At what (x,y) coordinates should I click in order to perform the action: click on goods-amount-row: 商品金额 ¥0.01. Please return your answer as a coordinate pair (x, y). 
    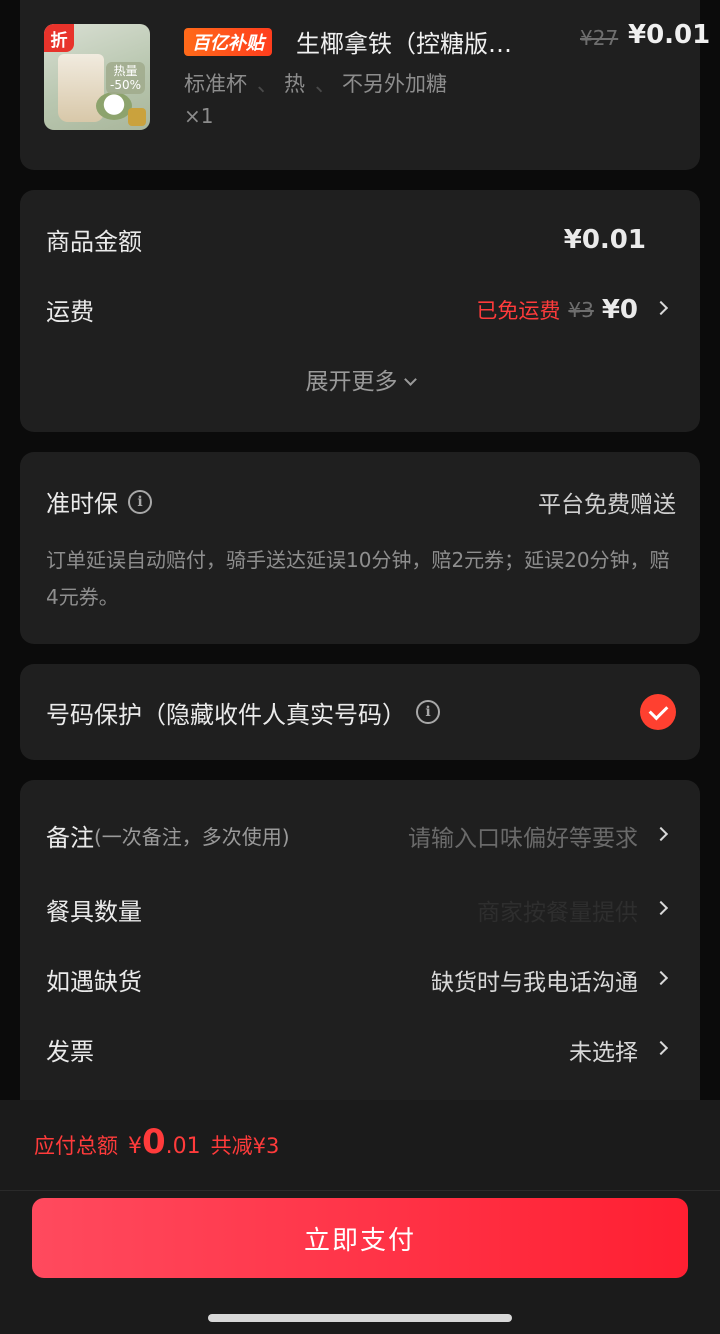
    Looking at the image, I should click on (361, 239).